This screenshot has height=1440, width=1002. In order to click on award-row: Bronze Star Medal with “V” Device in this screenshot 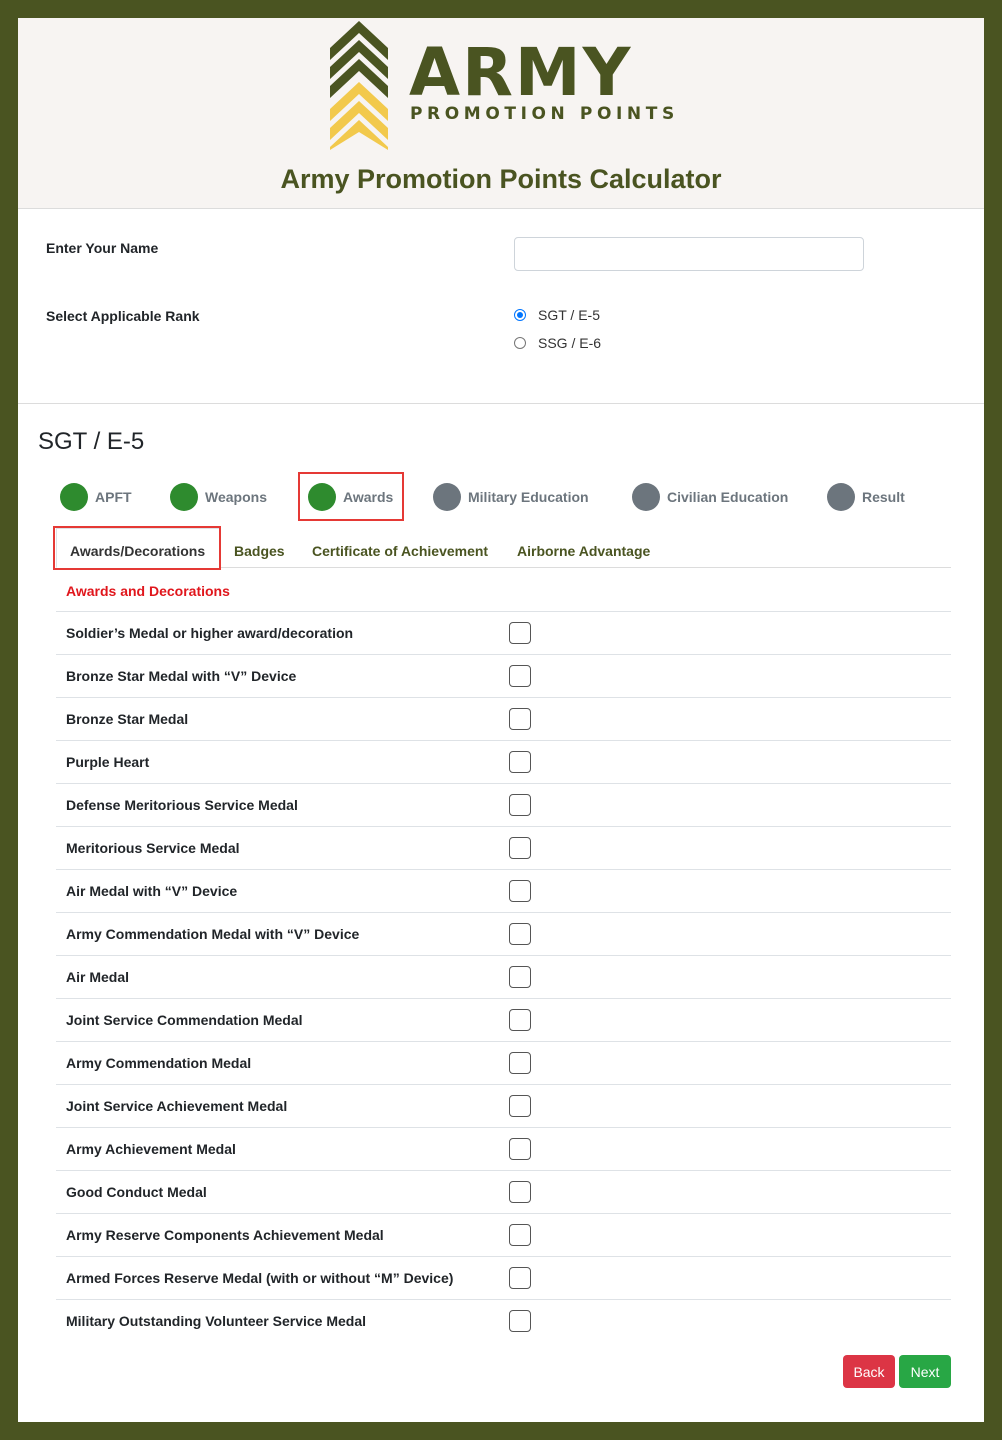, I will do `click(503, 675)`.